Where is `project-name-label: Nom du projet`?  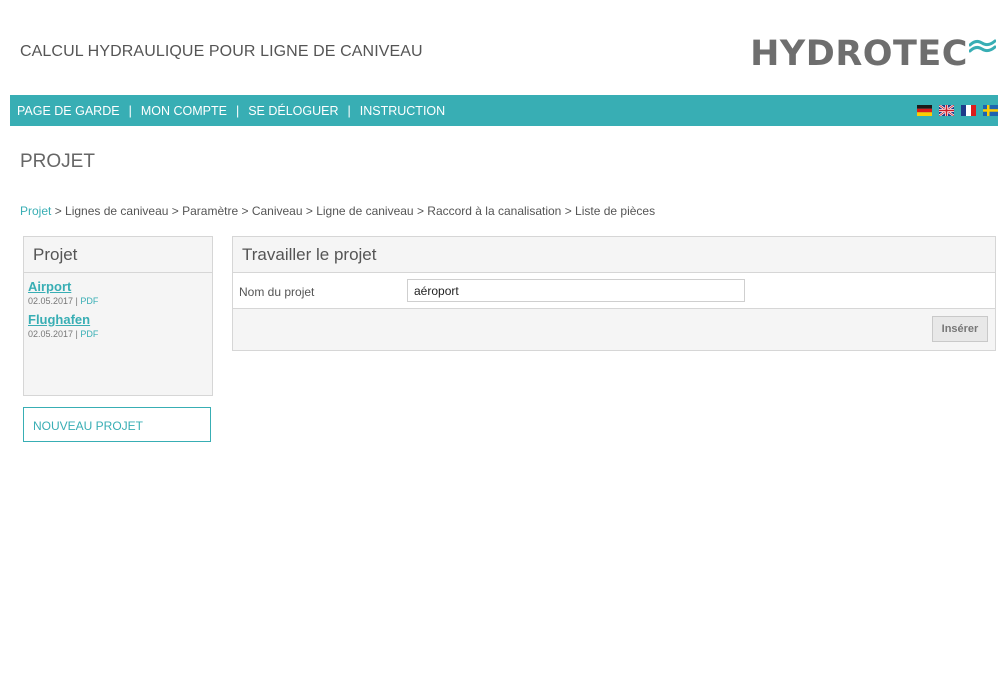
project-name-label: Nom du projet is located at coordinates (277, 292).